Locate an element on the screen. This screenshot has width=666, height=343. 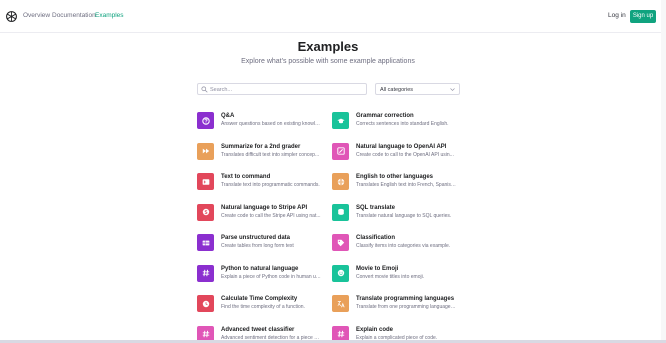
example-title: Grammar correction is located at coordinates (385, 116).